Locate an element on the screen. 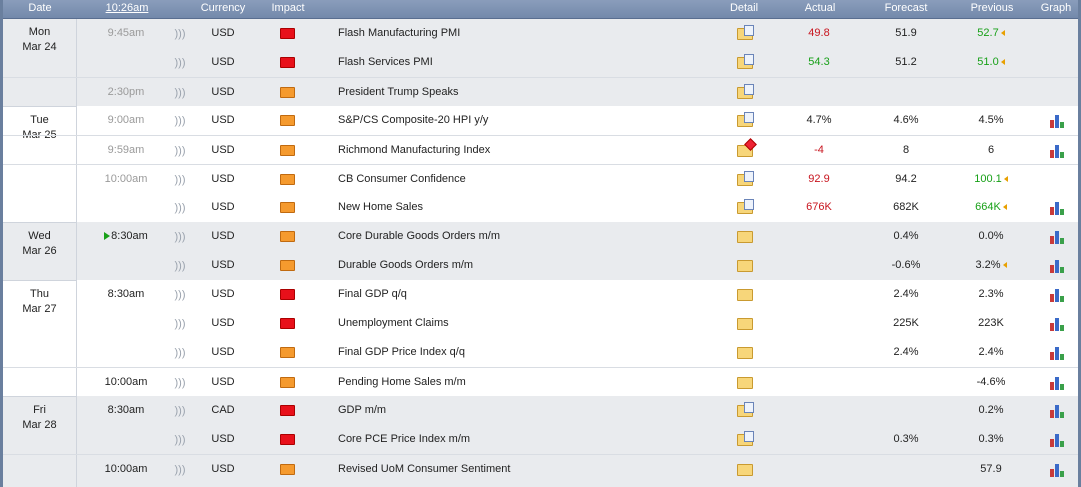  event-row: 10:00am))) USD Pending Home Sales m/m -4.6% is located at coordinates (540, 381).